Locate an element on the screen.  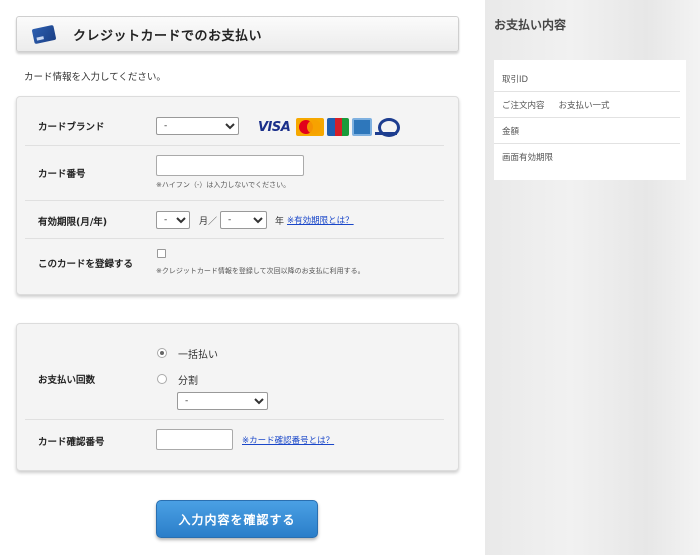
page-header: クレジットカードでのお支払い is located at coordinates (237, 34).